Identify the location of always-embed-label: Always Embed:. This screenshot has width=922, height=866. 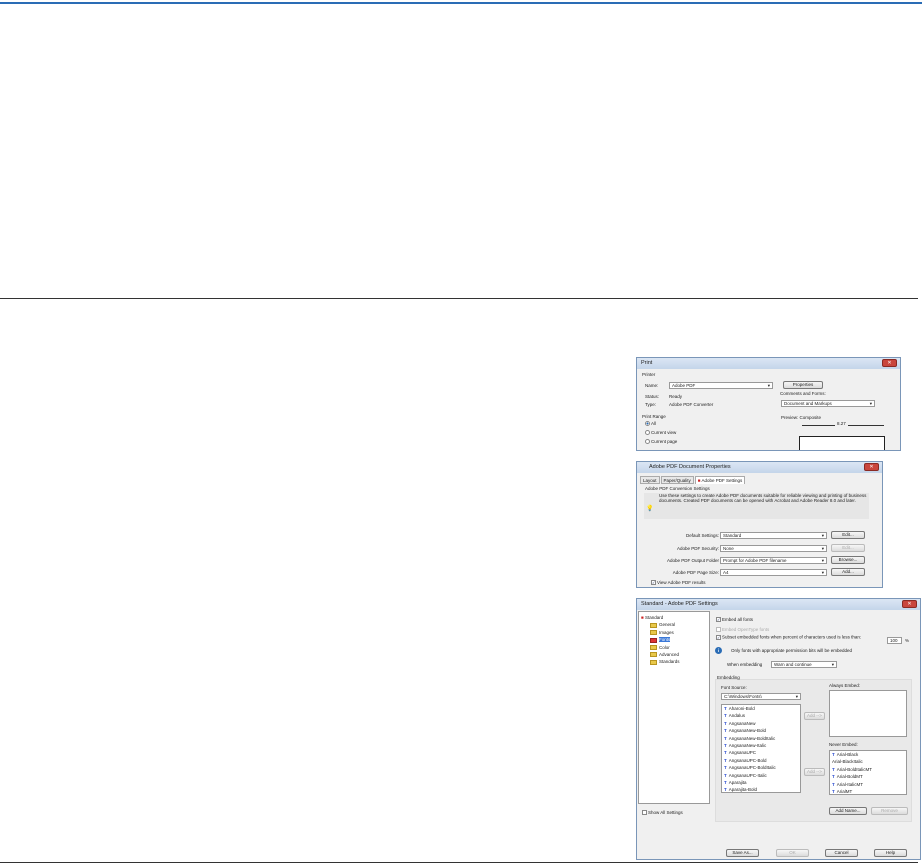
(845, 685).